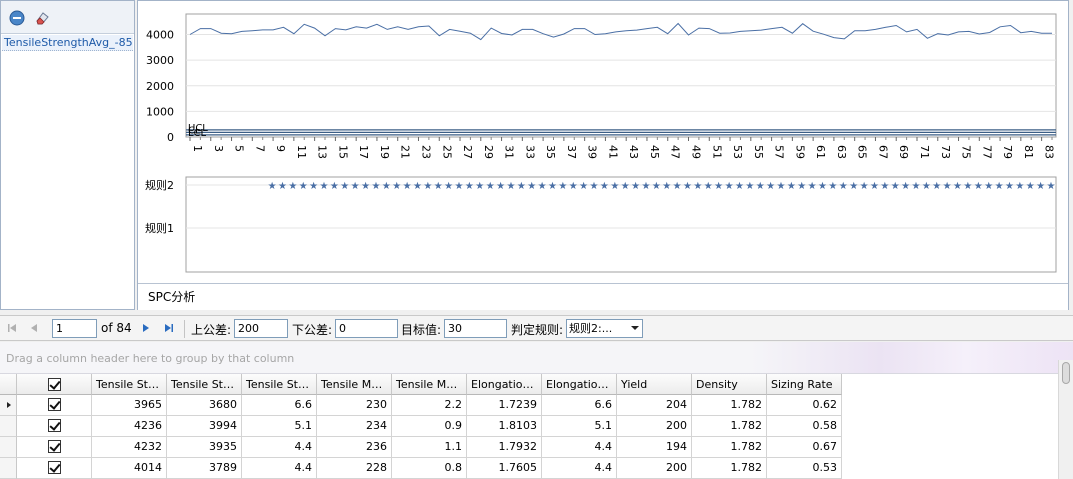  Describe the element at coordinates (504, 405) in the screenshot. I see `grid-cell: 1.7239` at that location.